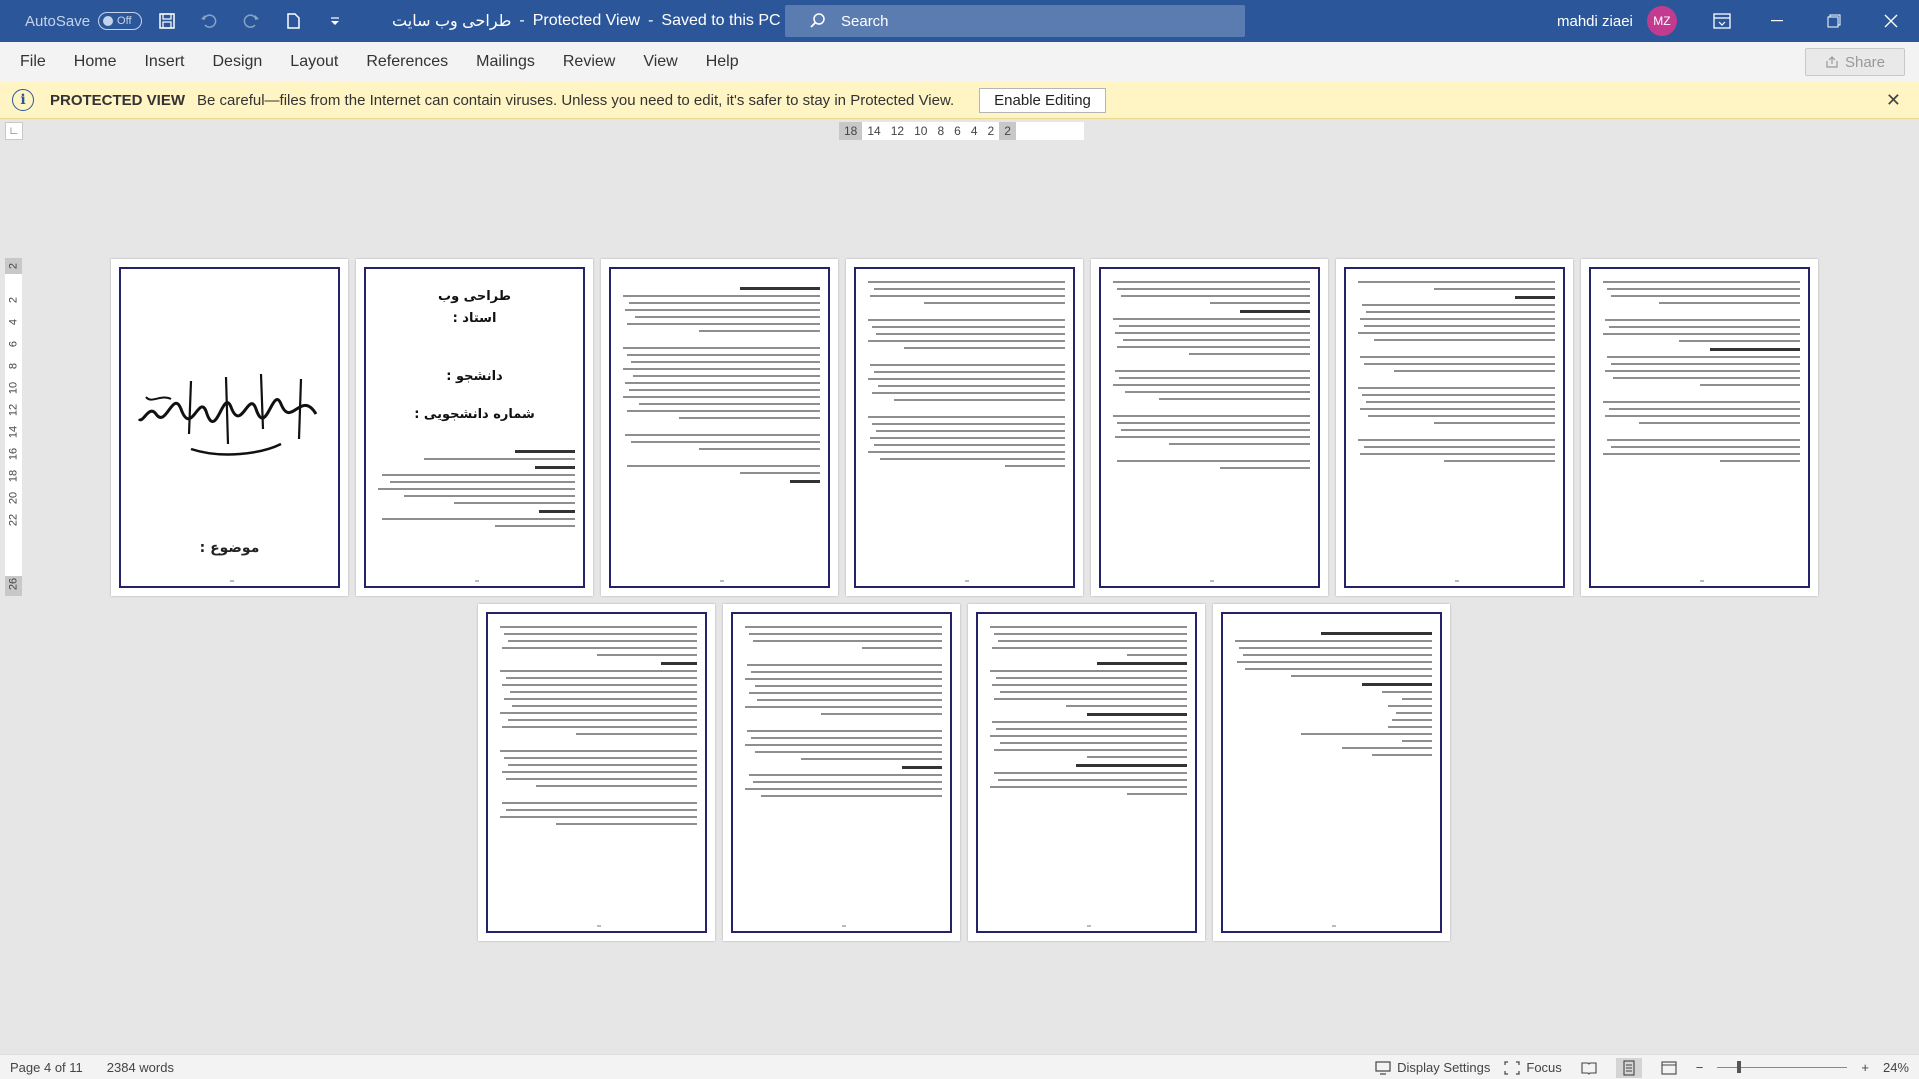 The height and width of the screenshot is (1079, 1919). I want to click on tab-view: View, so click(660, 62).